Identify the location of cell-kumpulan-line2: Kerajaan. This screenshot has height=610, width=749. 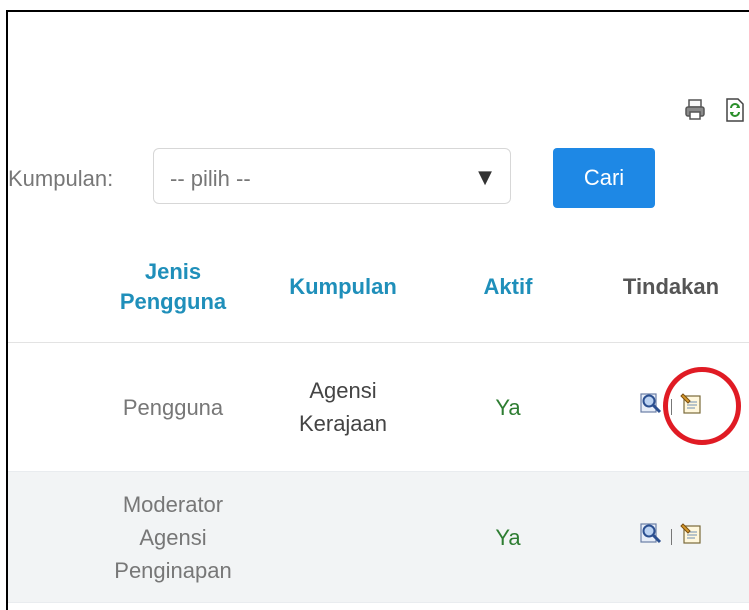
(343, 423).